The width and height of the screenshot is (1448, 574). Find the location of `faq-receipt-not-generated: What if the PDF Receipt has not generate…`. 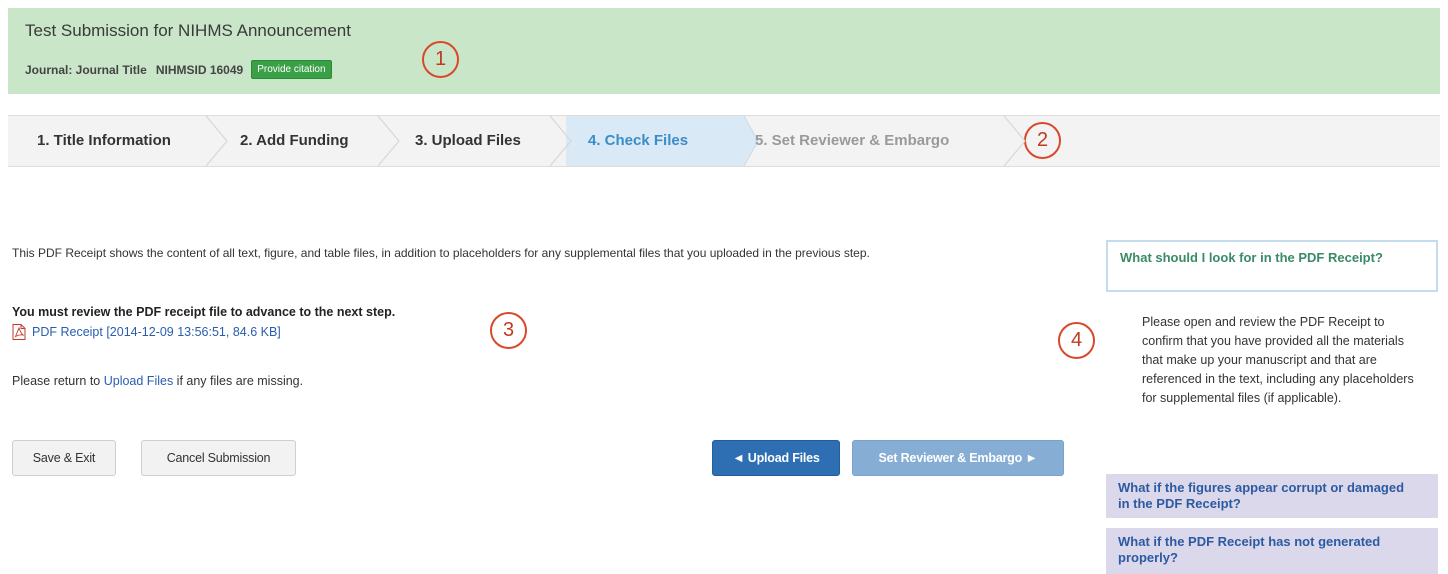

faq-receipt-not-generated: What if the PDF Receipt has not generate… is located at coordinates (1272, 551).